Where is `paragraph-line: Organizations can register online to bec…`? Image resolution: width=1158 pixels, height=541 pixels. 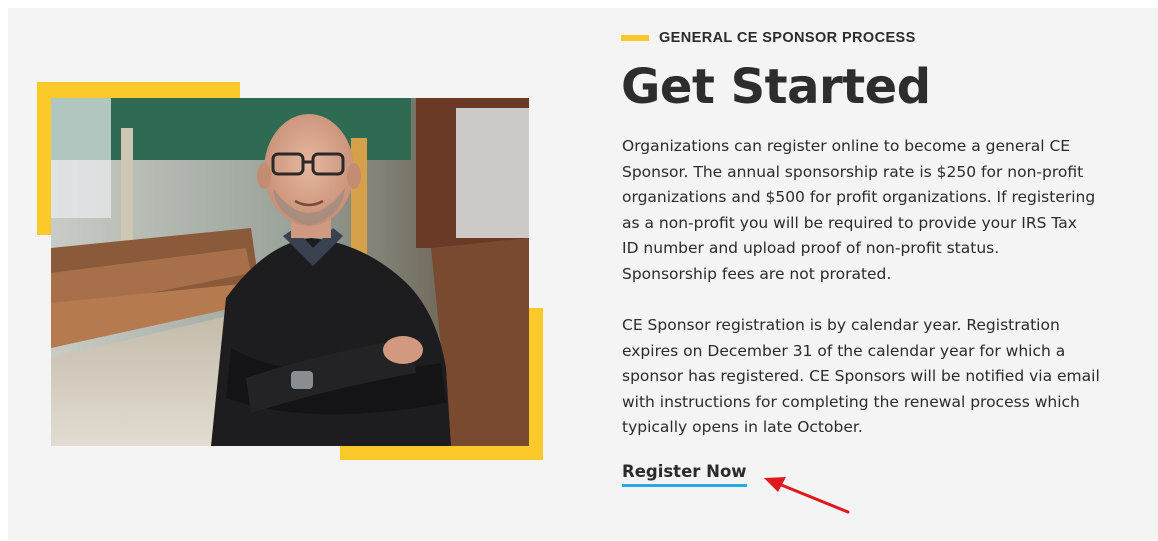
paragraph-line: Organizations can register online to bec… is located at coordinates (846, 146).